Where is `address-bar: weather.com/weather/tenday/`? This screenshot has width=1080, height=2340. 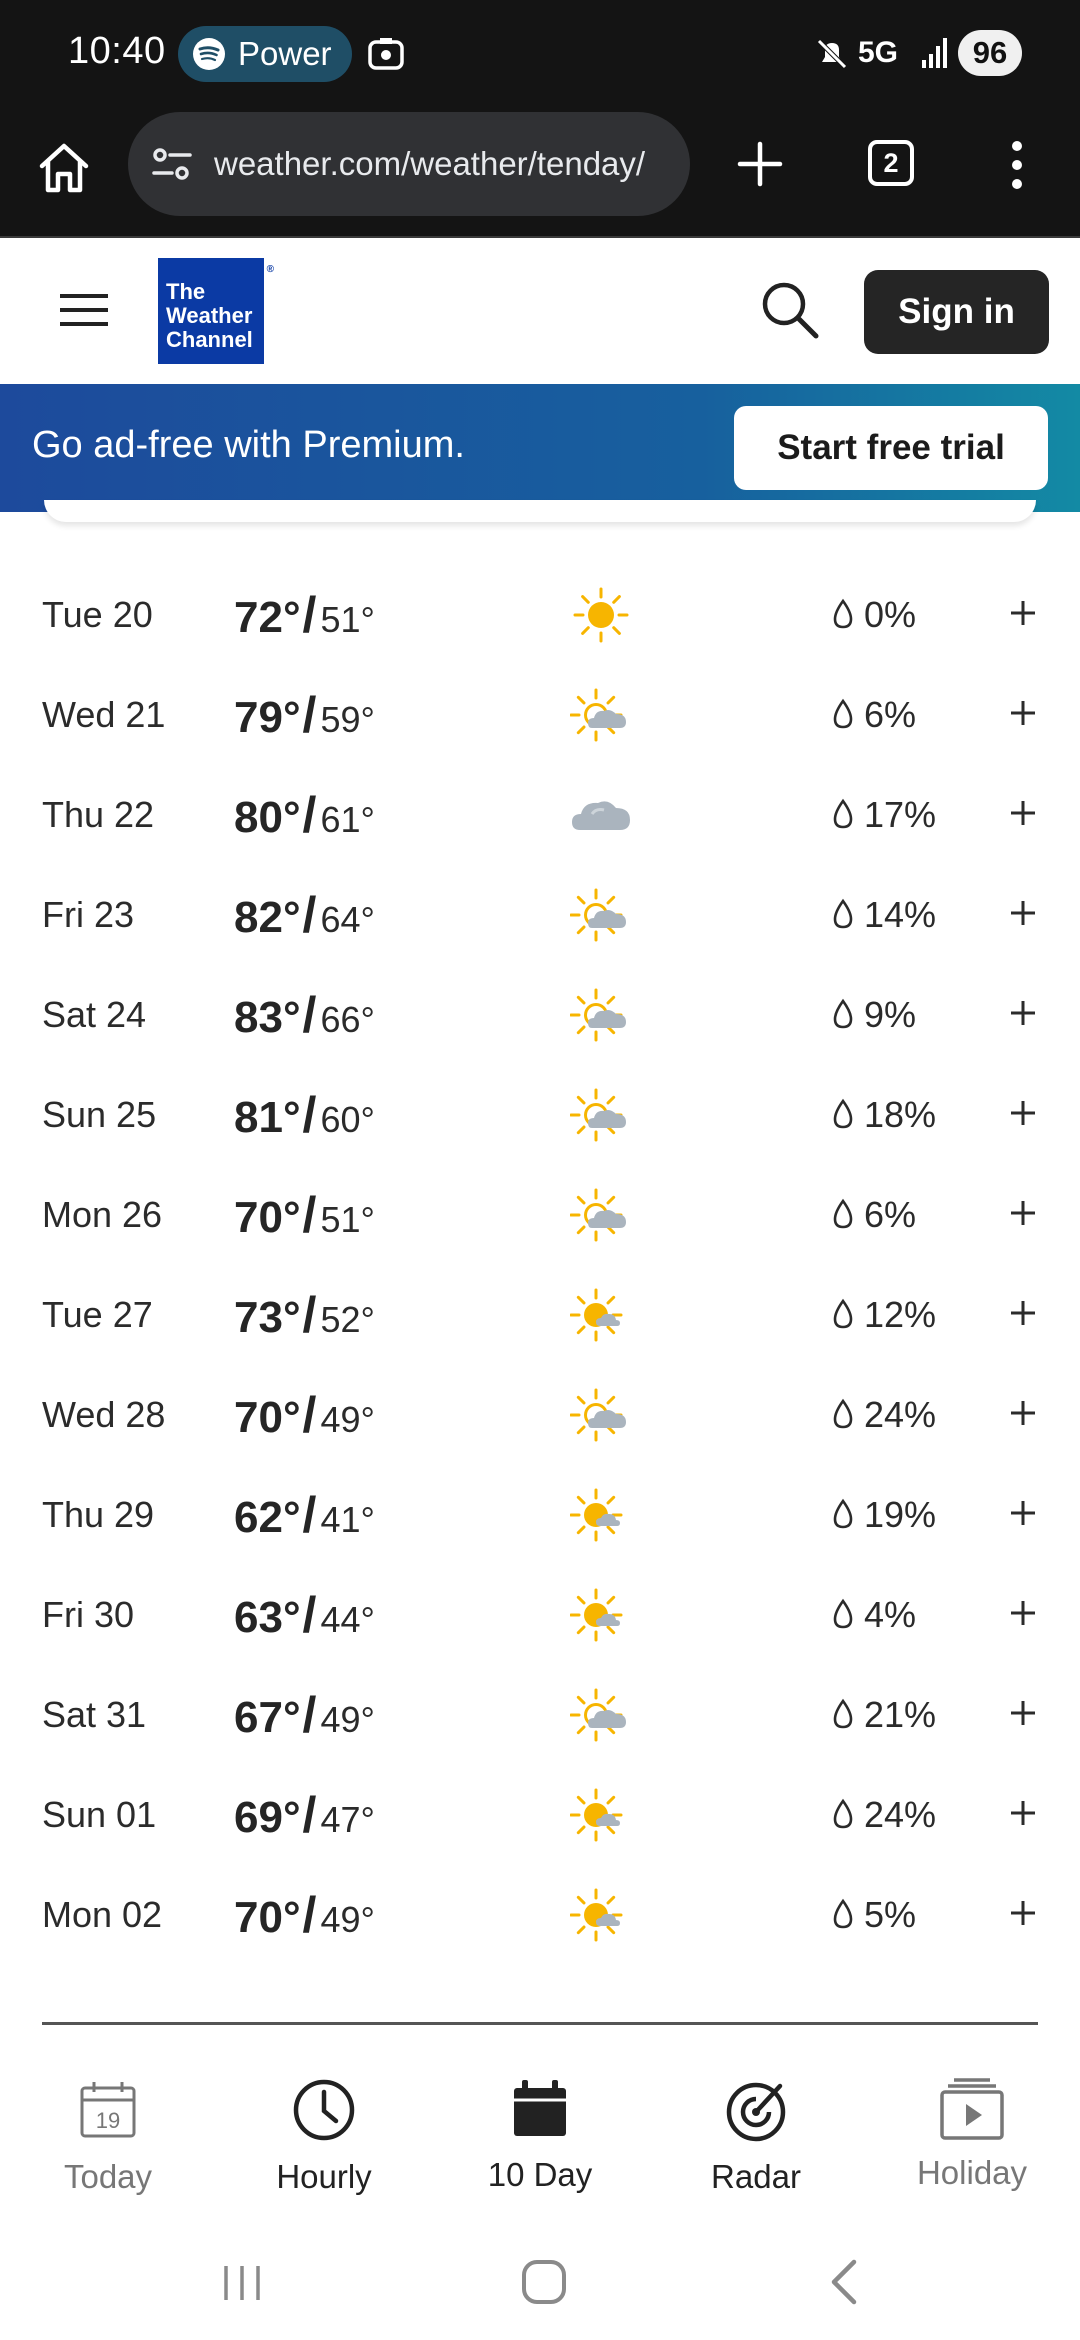 address-bar: weather.com/weather/tenday/ is located at coordinates (409, 164).